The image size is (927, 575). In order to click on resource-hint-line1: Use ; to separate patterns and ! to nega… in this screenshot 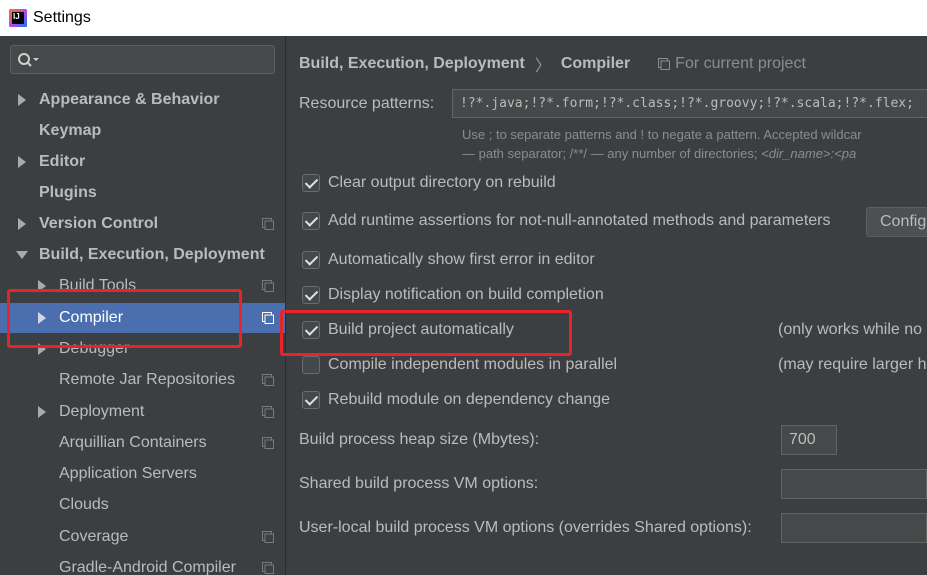, I will do `click(662, 134)`.